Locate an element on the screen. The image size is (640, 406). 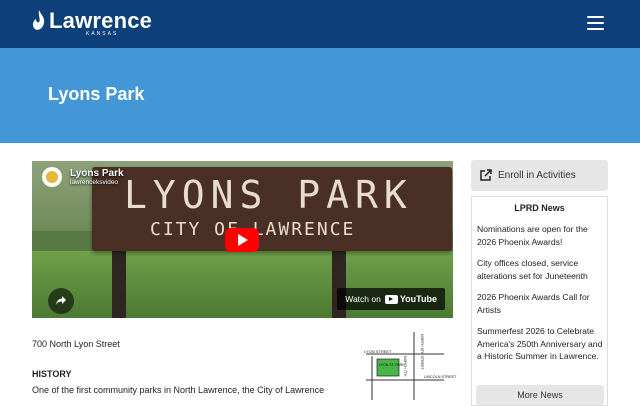
youtube-logo: YouTube is located at coordinates (410, 299).